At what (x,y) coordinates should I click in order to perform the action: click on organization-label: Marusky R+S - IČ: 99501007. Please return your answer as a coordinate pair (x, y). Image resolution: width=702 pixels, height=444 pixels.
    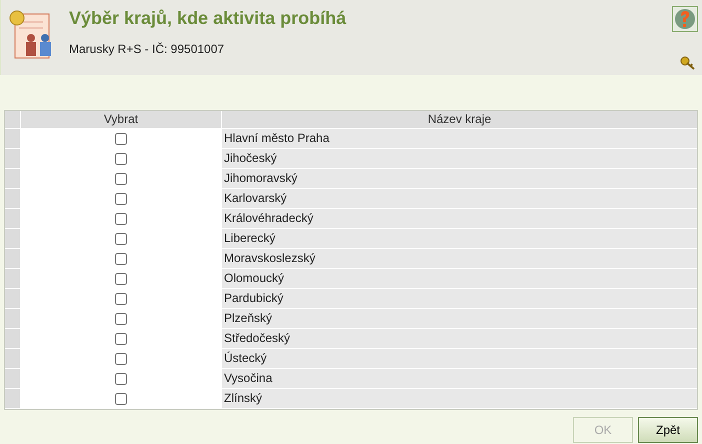
    Looking at the image, I should click on (147, 49).